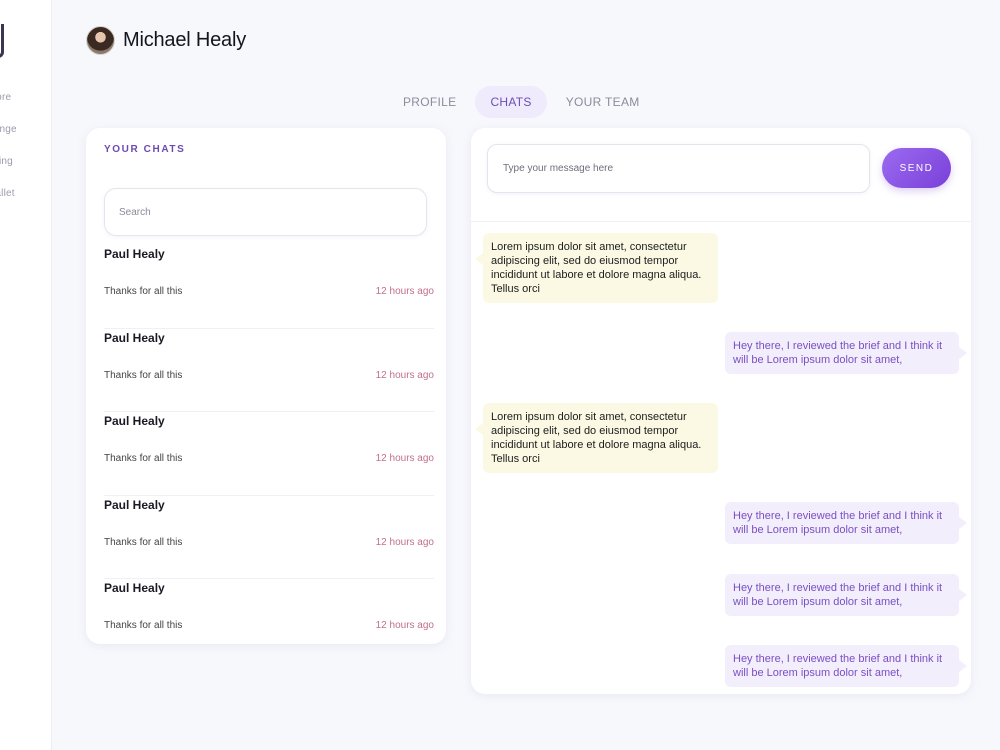 Image resolution: width=1000 pixels, height=750 pixels. I want to click on user-name: Michael Healy, so click(185, 40).